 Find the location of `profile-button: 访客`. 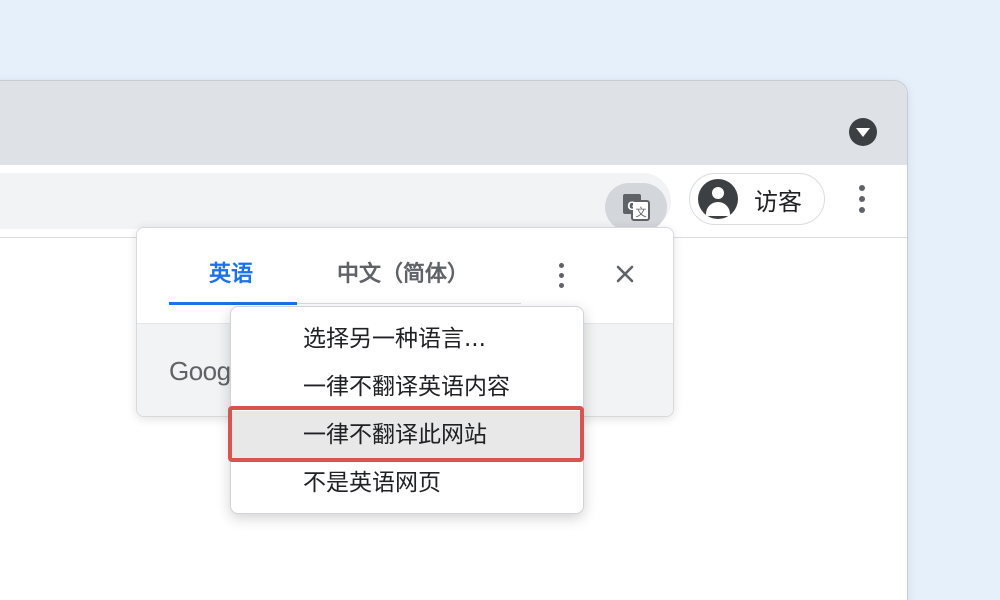

profile-button: 访客 is located at coordinates (757, 199).